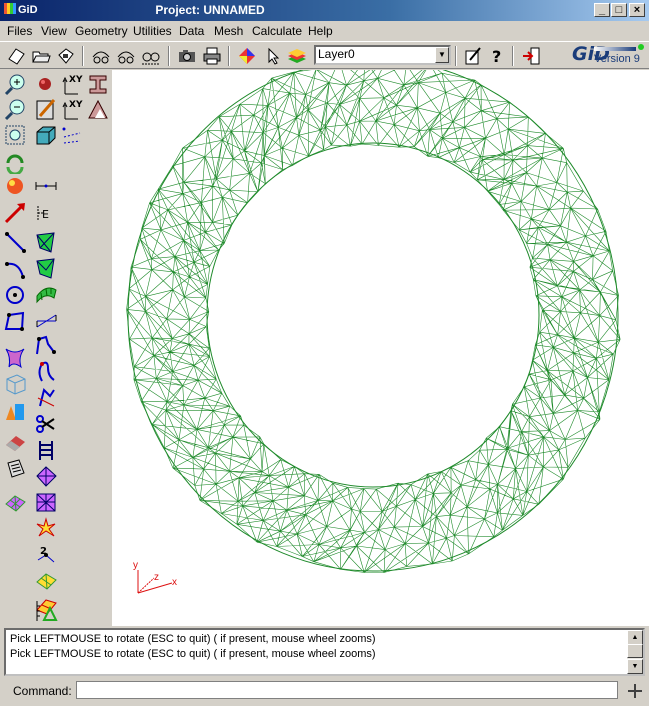  What do you see at coordinates (16, 109) in the screenshot?
I see `zoom-out-icon` at bounding box center [16, 109].